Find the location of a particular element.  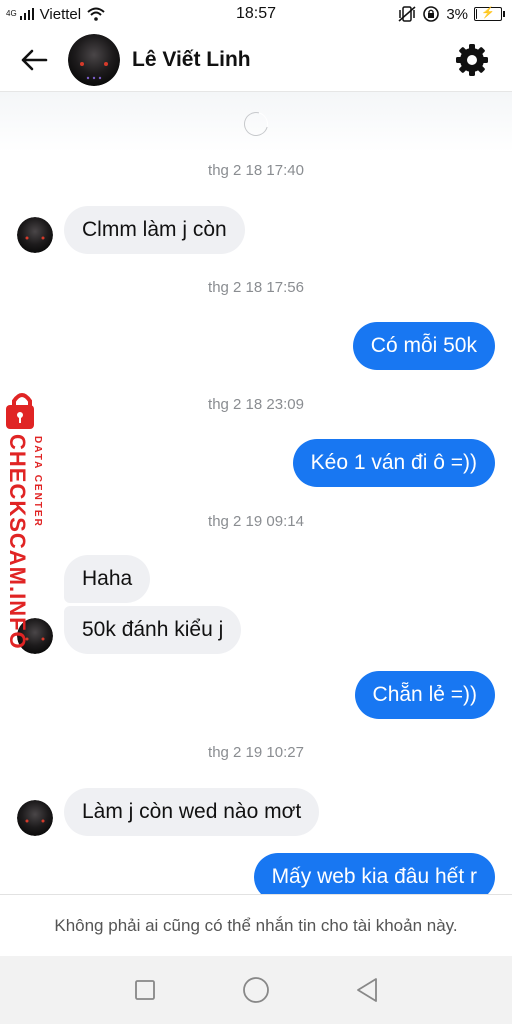

network-type: 4G is located at coordinates (11, 13).